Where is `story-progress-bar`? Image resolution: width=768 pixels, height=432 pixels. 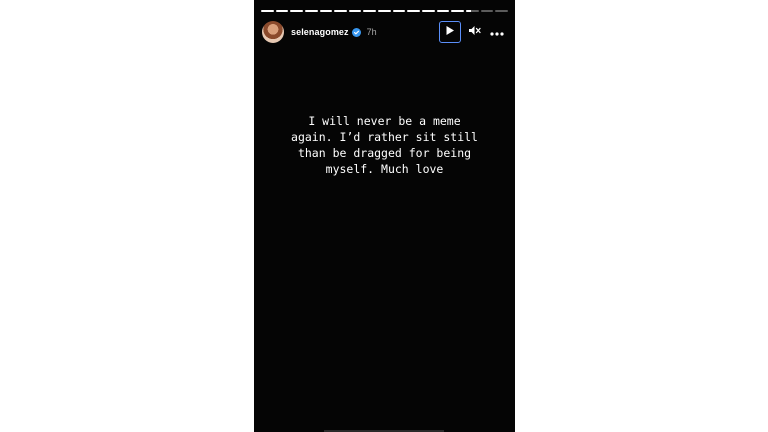 story-progress-bar is located at coordinates (384, 11).